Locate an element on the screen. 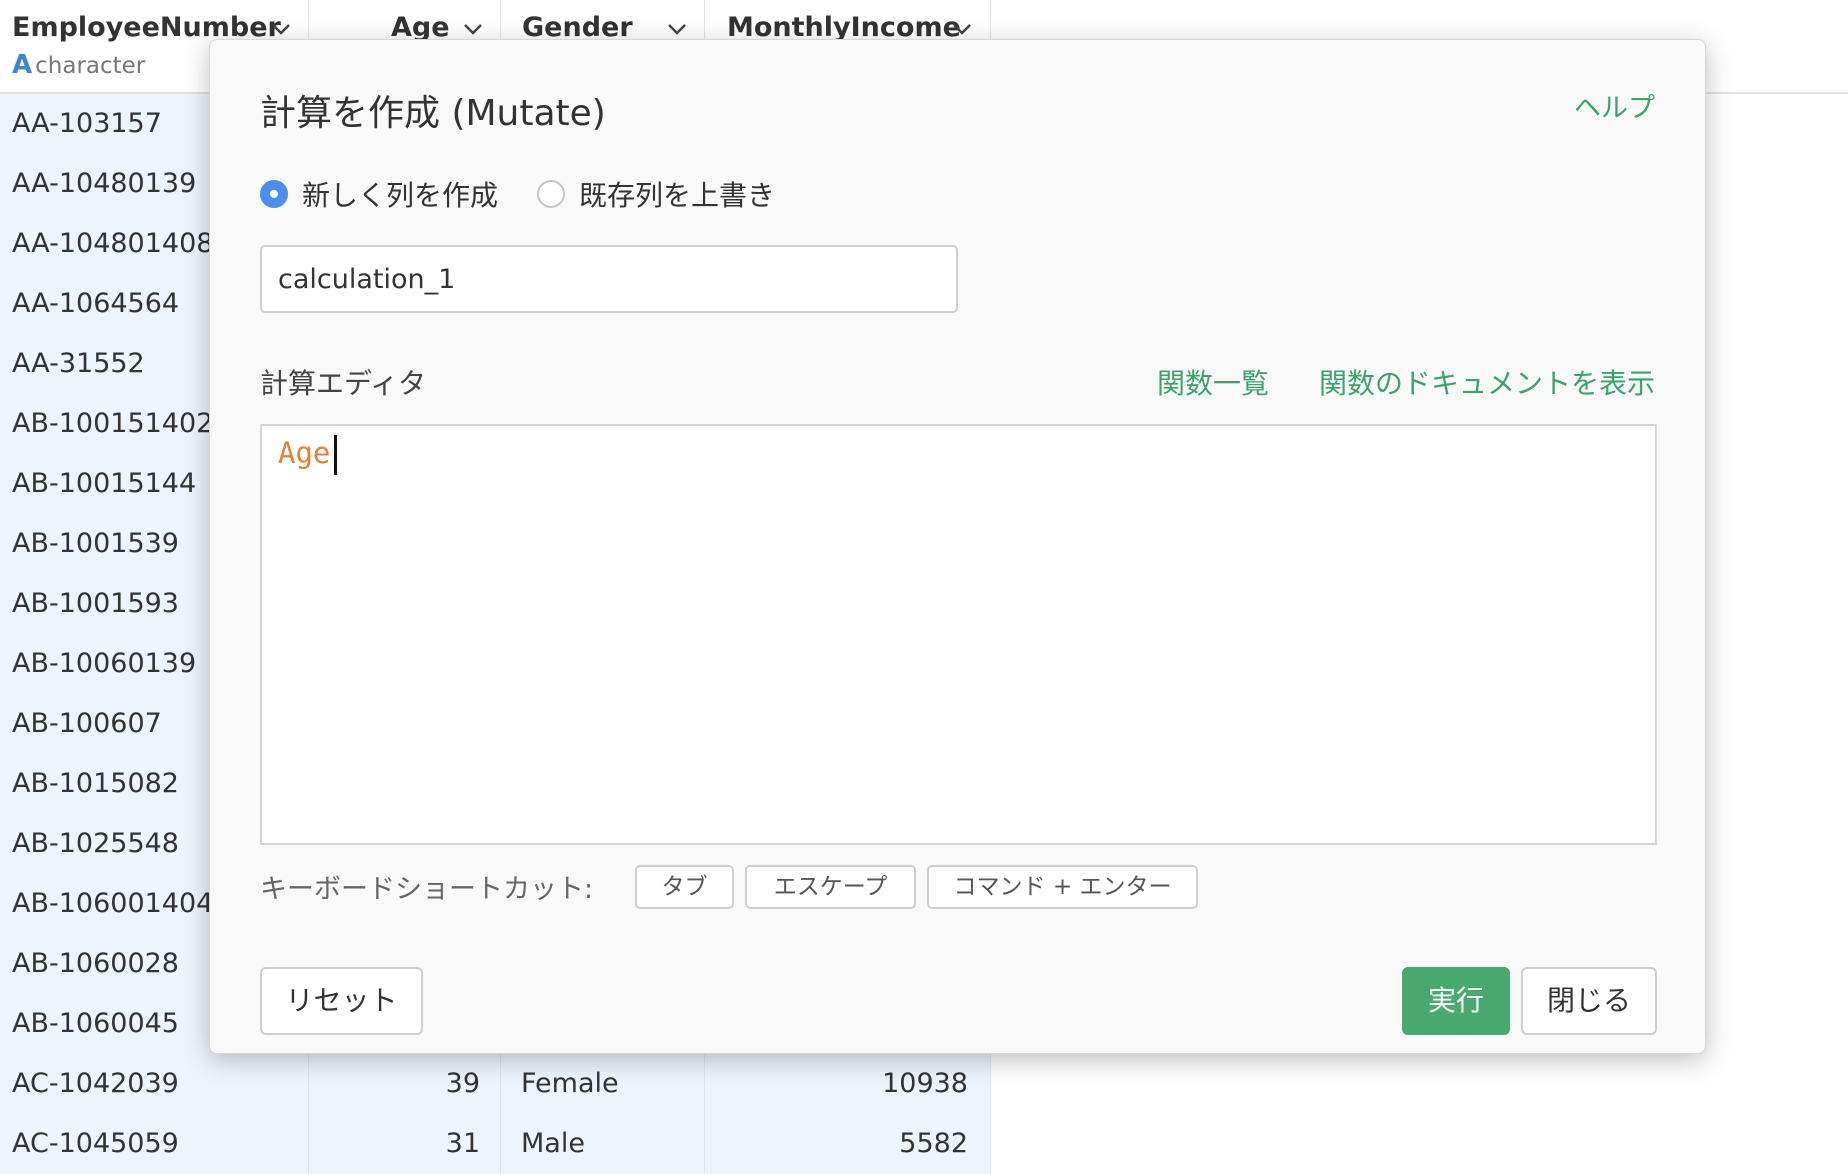  column-name-input is located at coordinates (609, 279).